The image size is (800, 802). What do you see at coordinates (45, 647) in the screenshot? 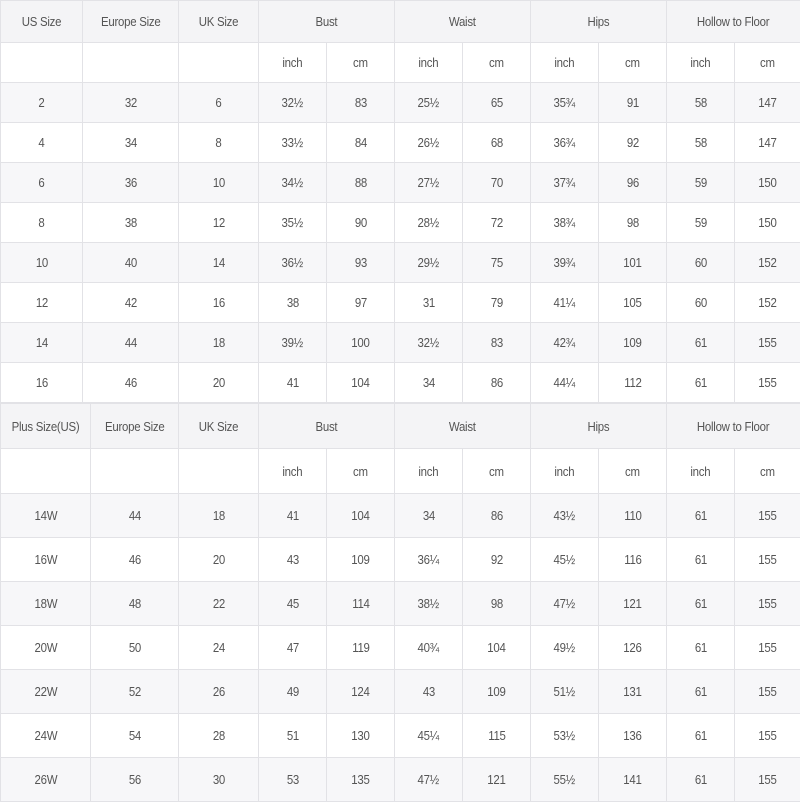
I see `table-cell-text: 20W` at bounding box center [45, 647].